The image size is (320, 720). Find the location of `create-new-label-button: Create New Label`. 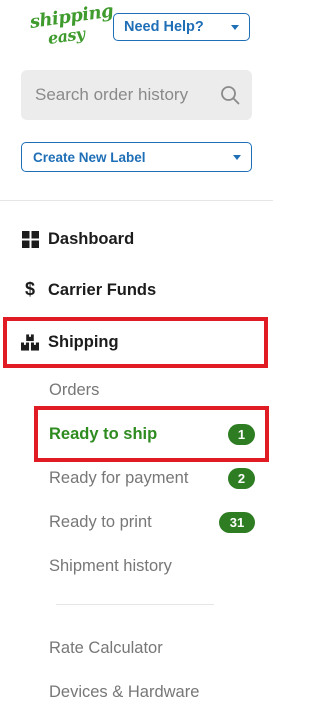

create-new-label-button: Create New Label is located at coordinates (136, 157).